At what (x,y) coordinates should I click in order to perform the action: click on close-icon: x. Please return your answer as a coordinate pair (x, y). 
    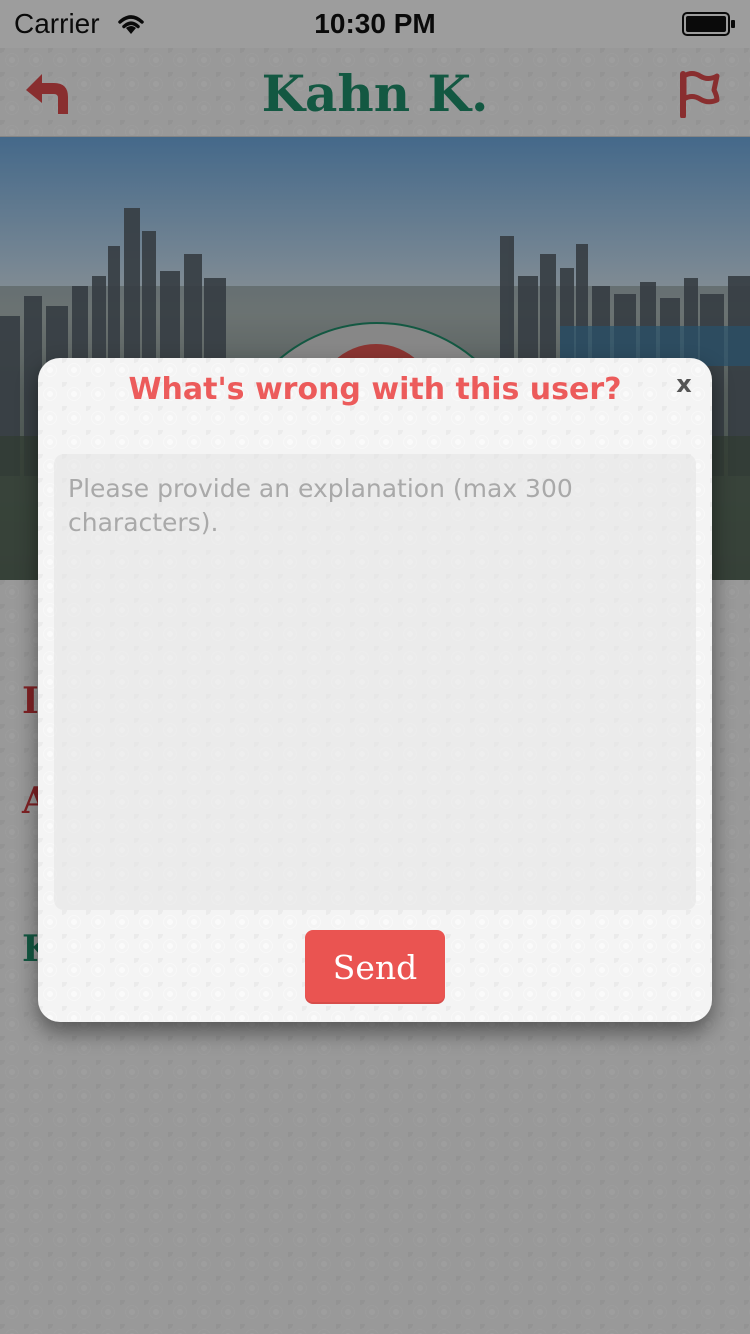
    Looking at the image, I should click on (684, 384).